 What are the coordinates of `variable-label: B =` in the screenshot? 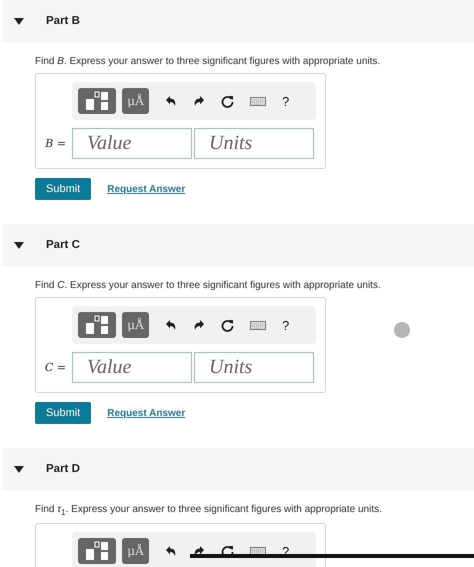 It's located at (55, 143).